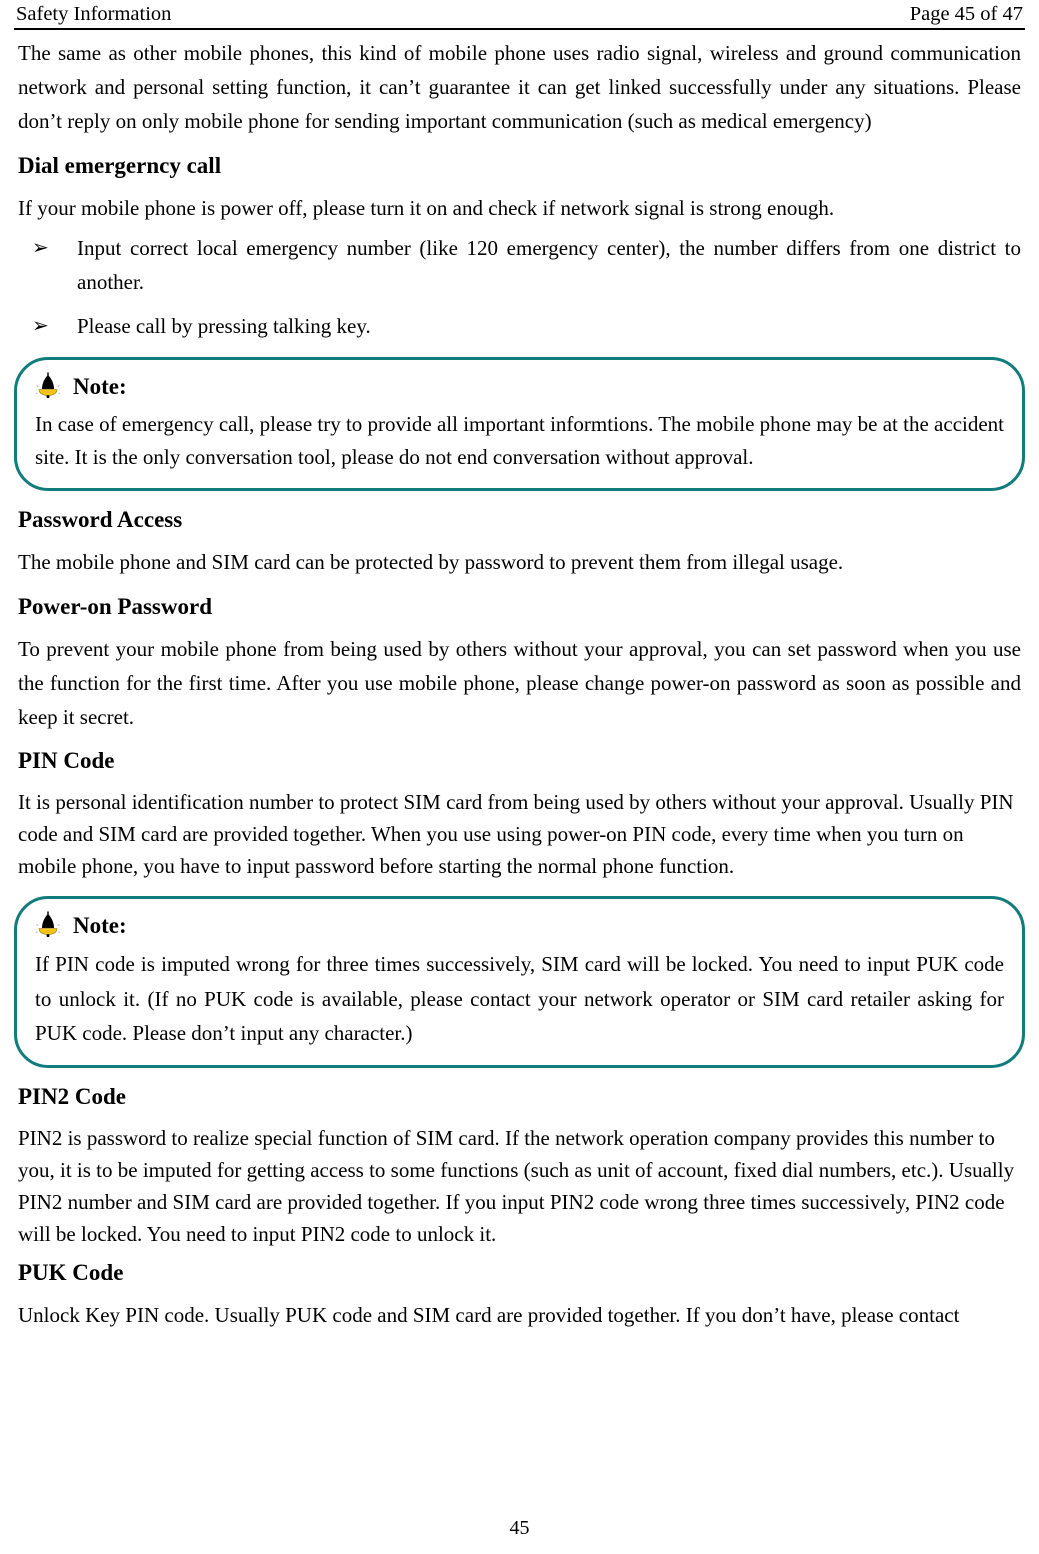 The image size is (1039, 1554). Describe the element at coordinates (519, 326) in the screenshot. I see `list-item: ➢ Please call by pressing talking key.` at that location.